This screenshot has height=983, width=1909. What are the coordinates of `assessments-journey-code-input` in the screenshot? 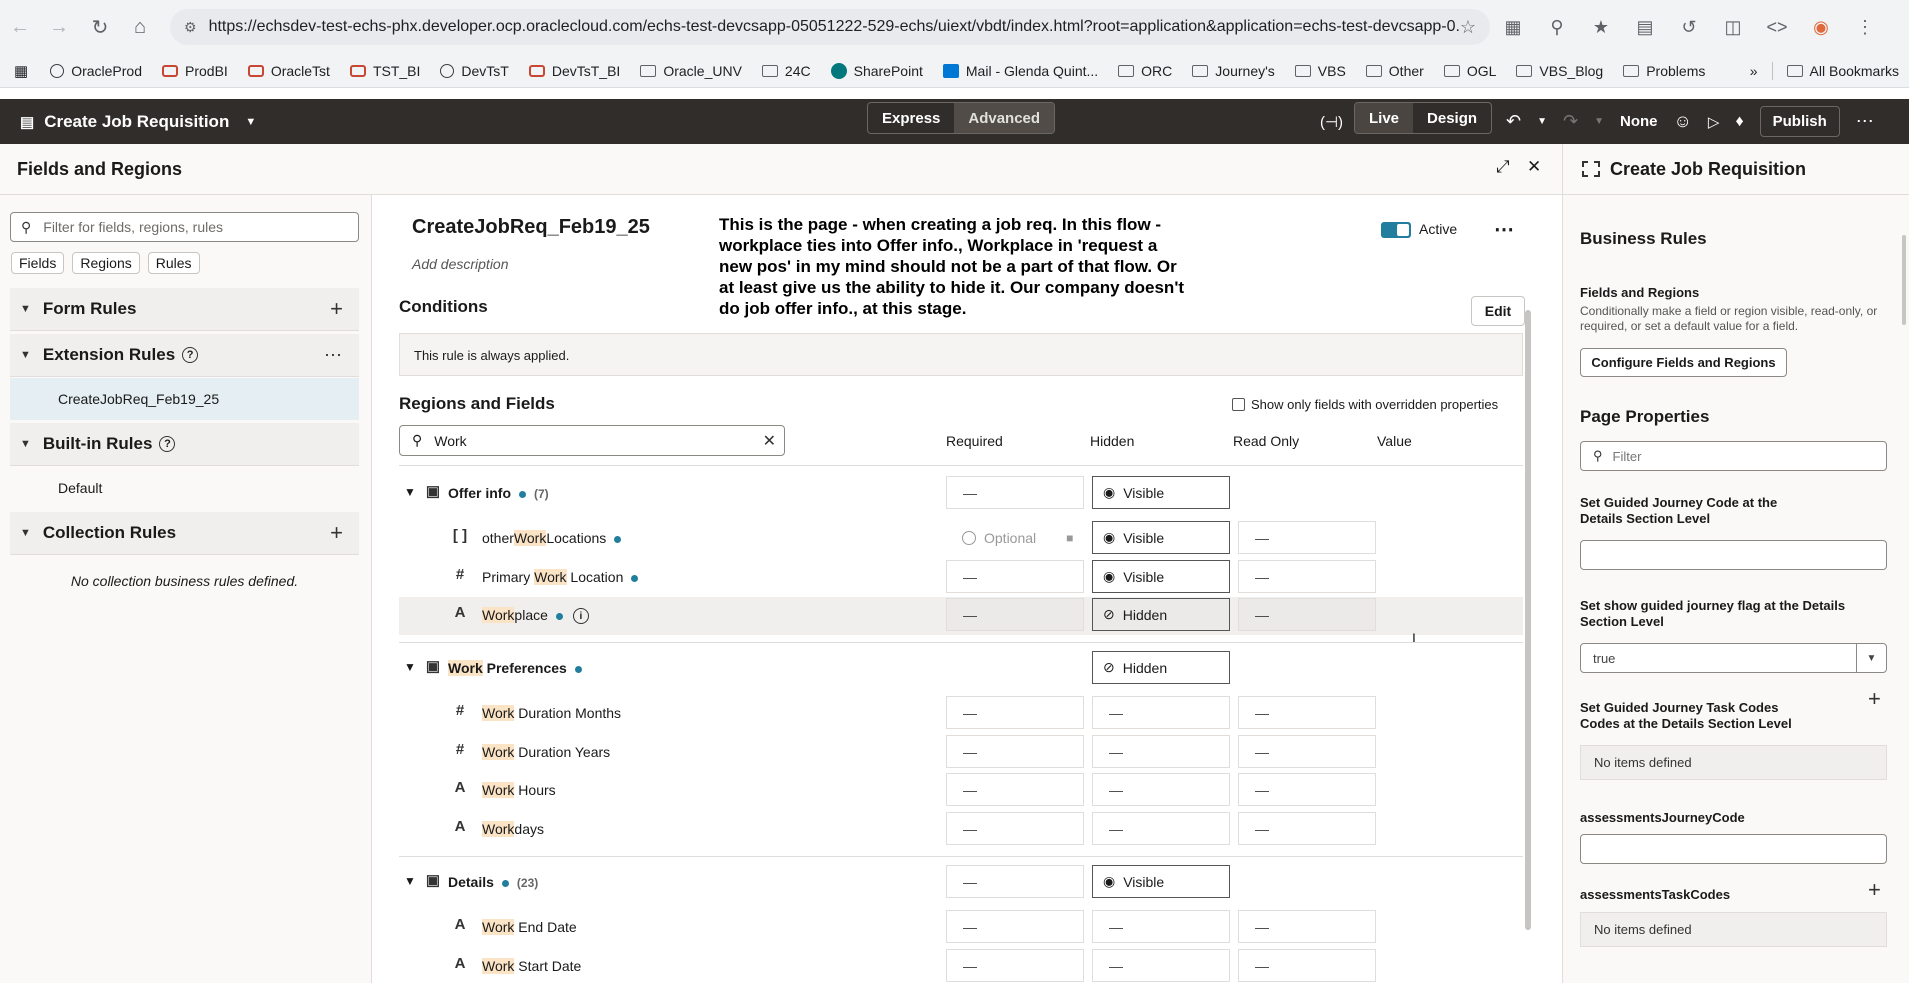 It's located at (1733, 849).